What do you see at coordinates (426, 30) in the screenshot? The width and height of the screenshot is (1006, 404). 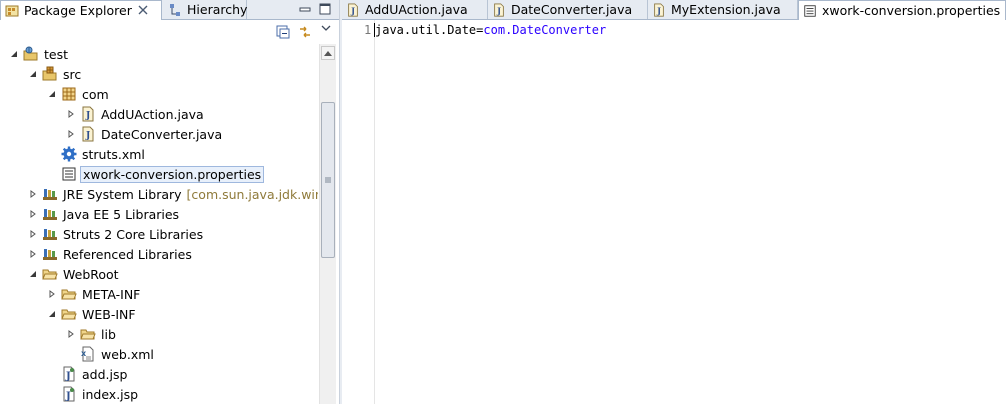 I see `property-key: java.util.Date` at bounding box center [426, 30].